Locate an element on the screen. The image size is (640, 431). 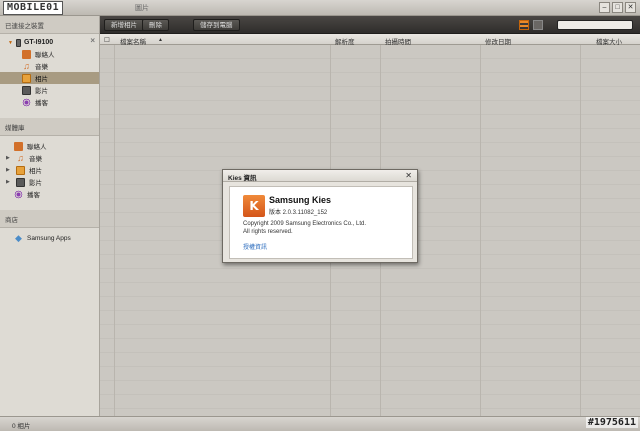
title-bar: MOBILE01 圖片 ‒ □ ✕ is located at coordinates (320, 8).